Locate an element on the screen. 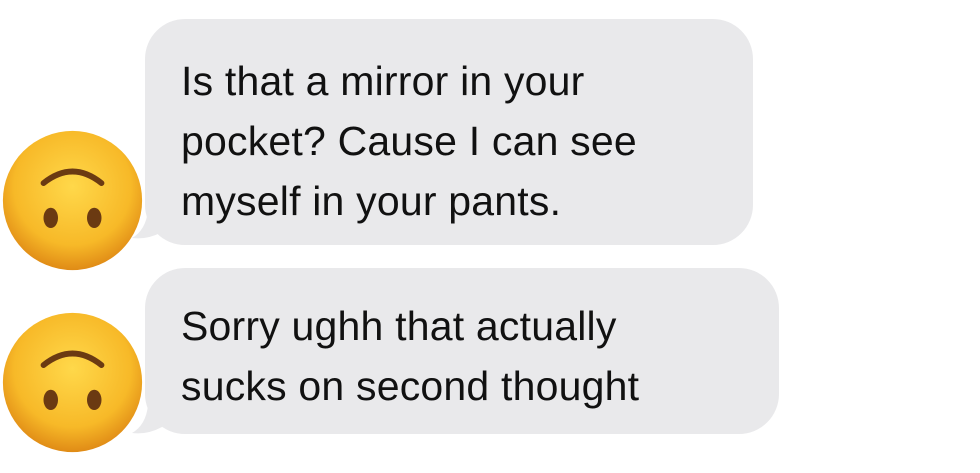 The width and height of the screenshot is (980, 473). message-text-line: Is that a mirror in your is located at coordinates (383, 81).